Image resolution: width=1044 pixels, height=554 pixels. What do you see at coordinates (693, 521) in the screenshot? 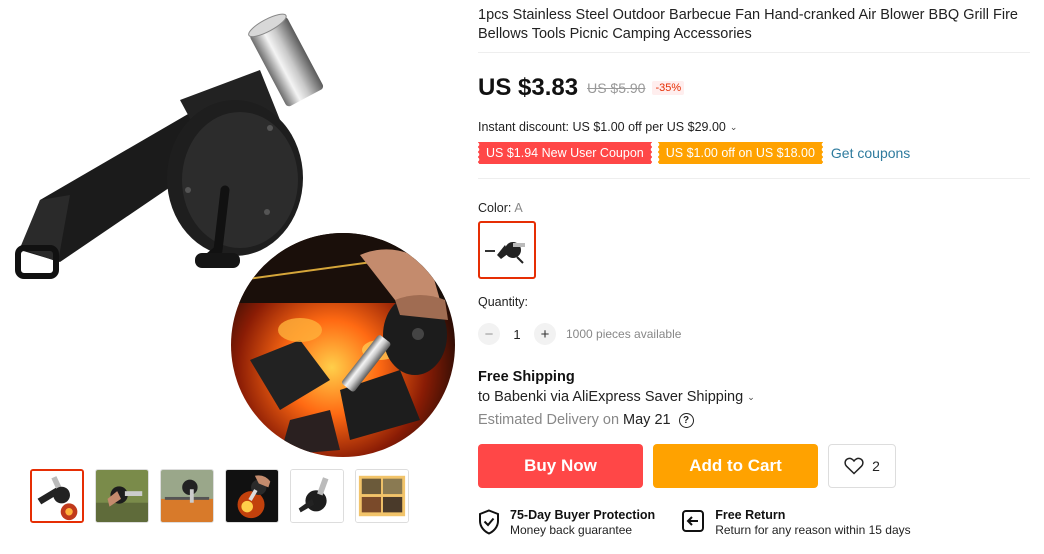
I see `return-box-icon` at bounding box center [693, 521].